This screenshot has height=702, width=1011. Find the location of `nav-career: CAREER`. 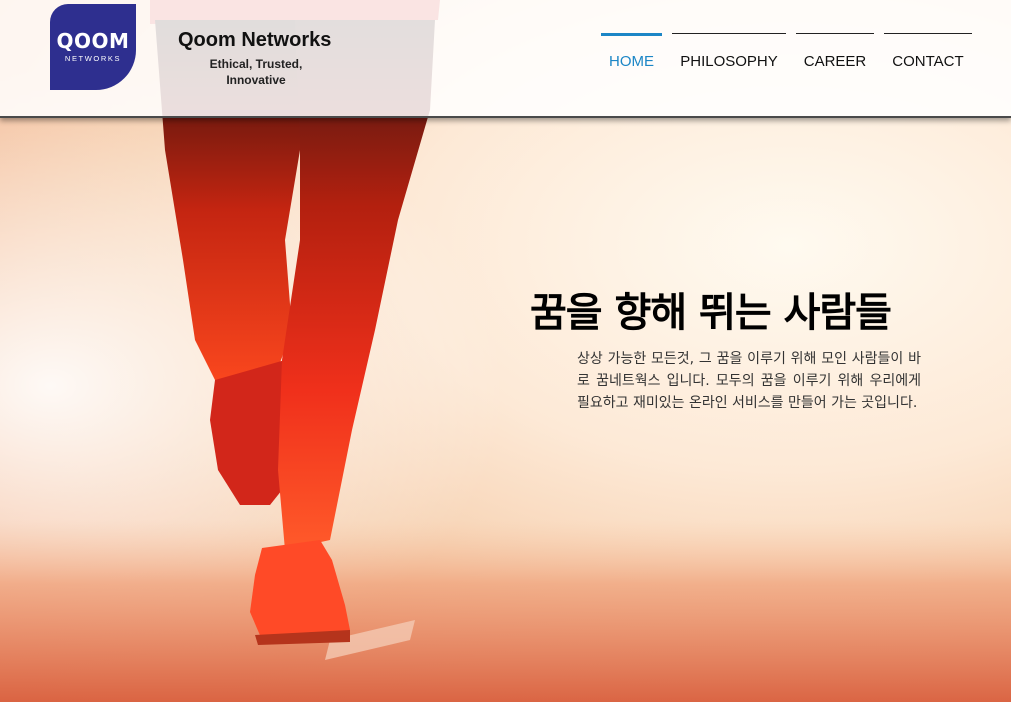

nav-career: CAREER is located at coordinates (835, 53).